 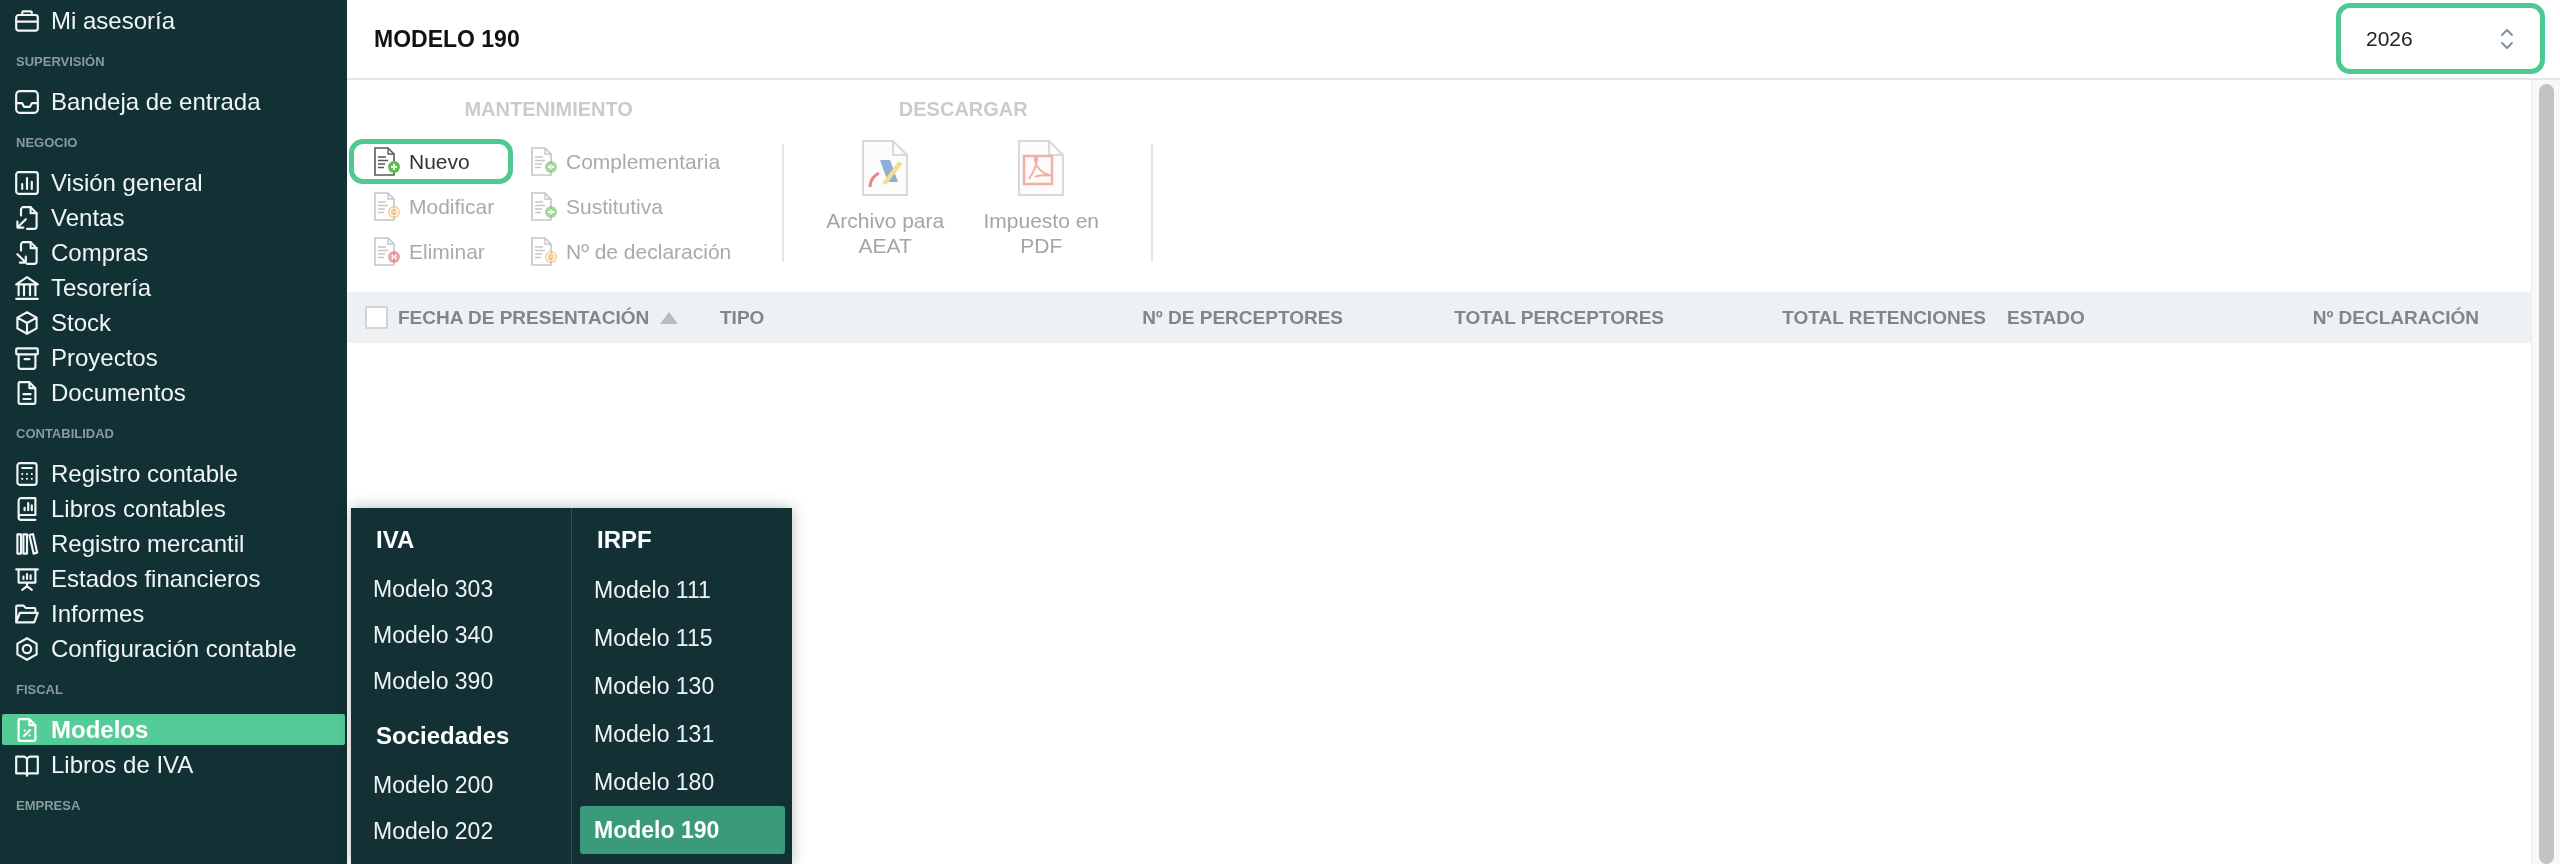 What do you see at coordinates (669, 317) in the screenshot?
I see `sort-up-icon` at bounding box center [669, 317].